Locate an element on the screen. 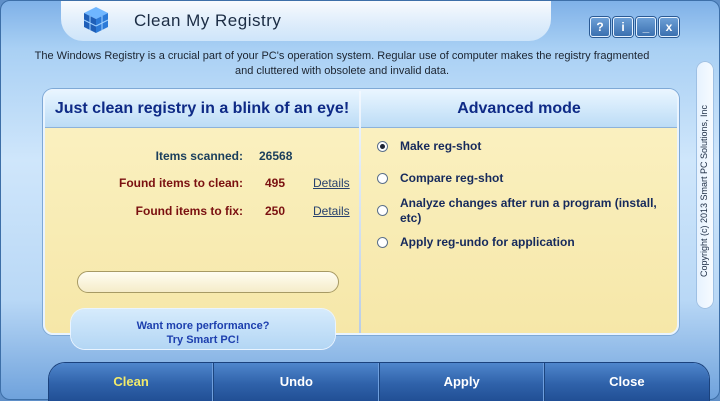 This screenshot has width=720, height=401. close-window-button: x is located at coordinates (669, 27).